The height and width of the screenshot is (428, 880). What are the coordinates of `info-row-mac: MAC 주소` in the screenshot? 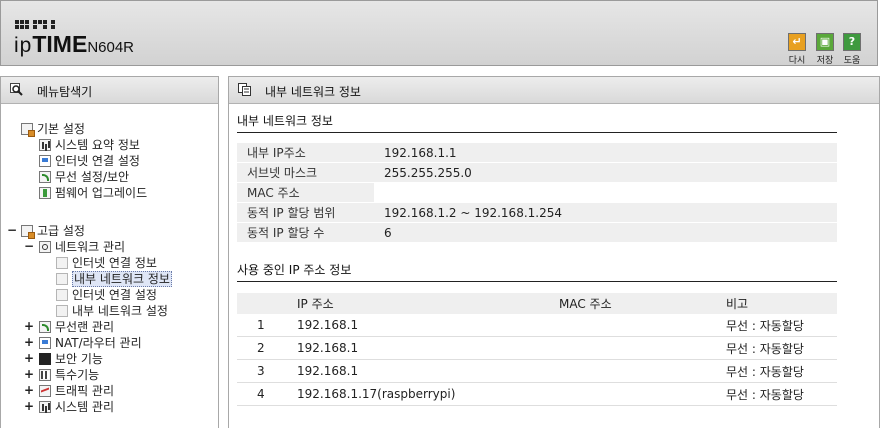 It's located at (537, 192).